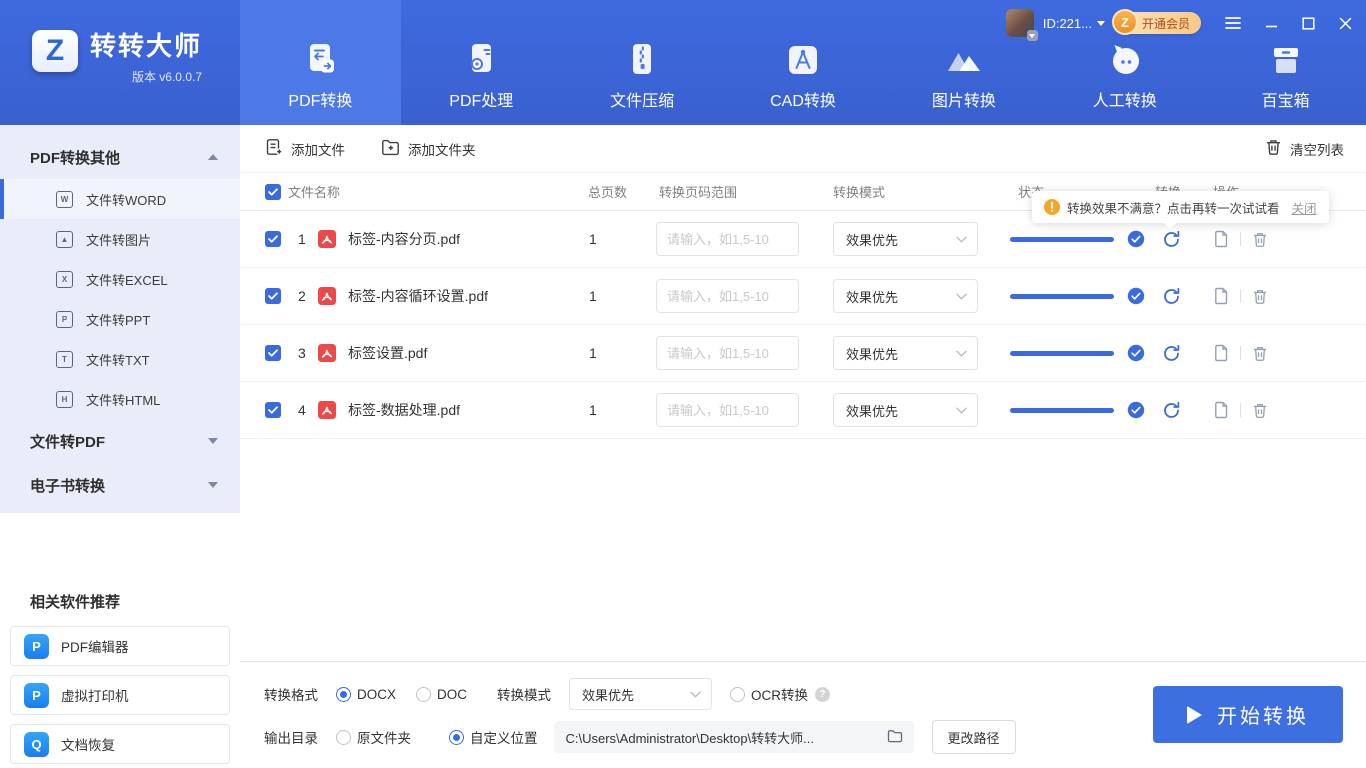 The height and width of the screenshot is (768, 1366). Describe the element at coordinates (481, 62) in the screenshot. I see `nav-tab-pdf-process: PDF处理` at that location.